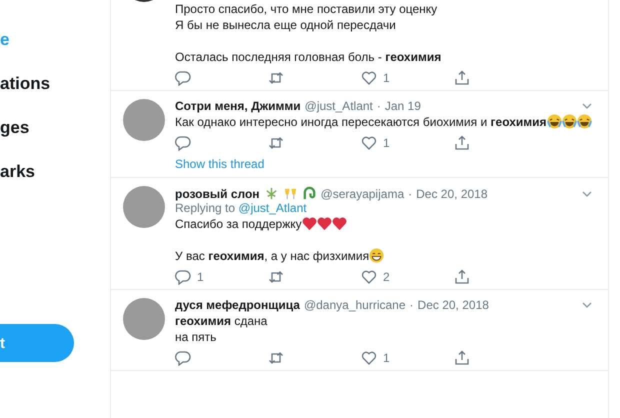 The width and height of the screenshot is (620, 418). What do you see at coordinates (402, 106) in the screenshot?
I see `tweet-date: Jan 19` at bounding box center [402, 106].